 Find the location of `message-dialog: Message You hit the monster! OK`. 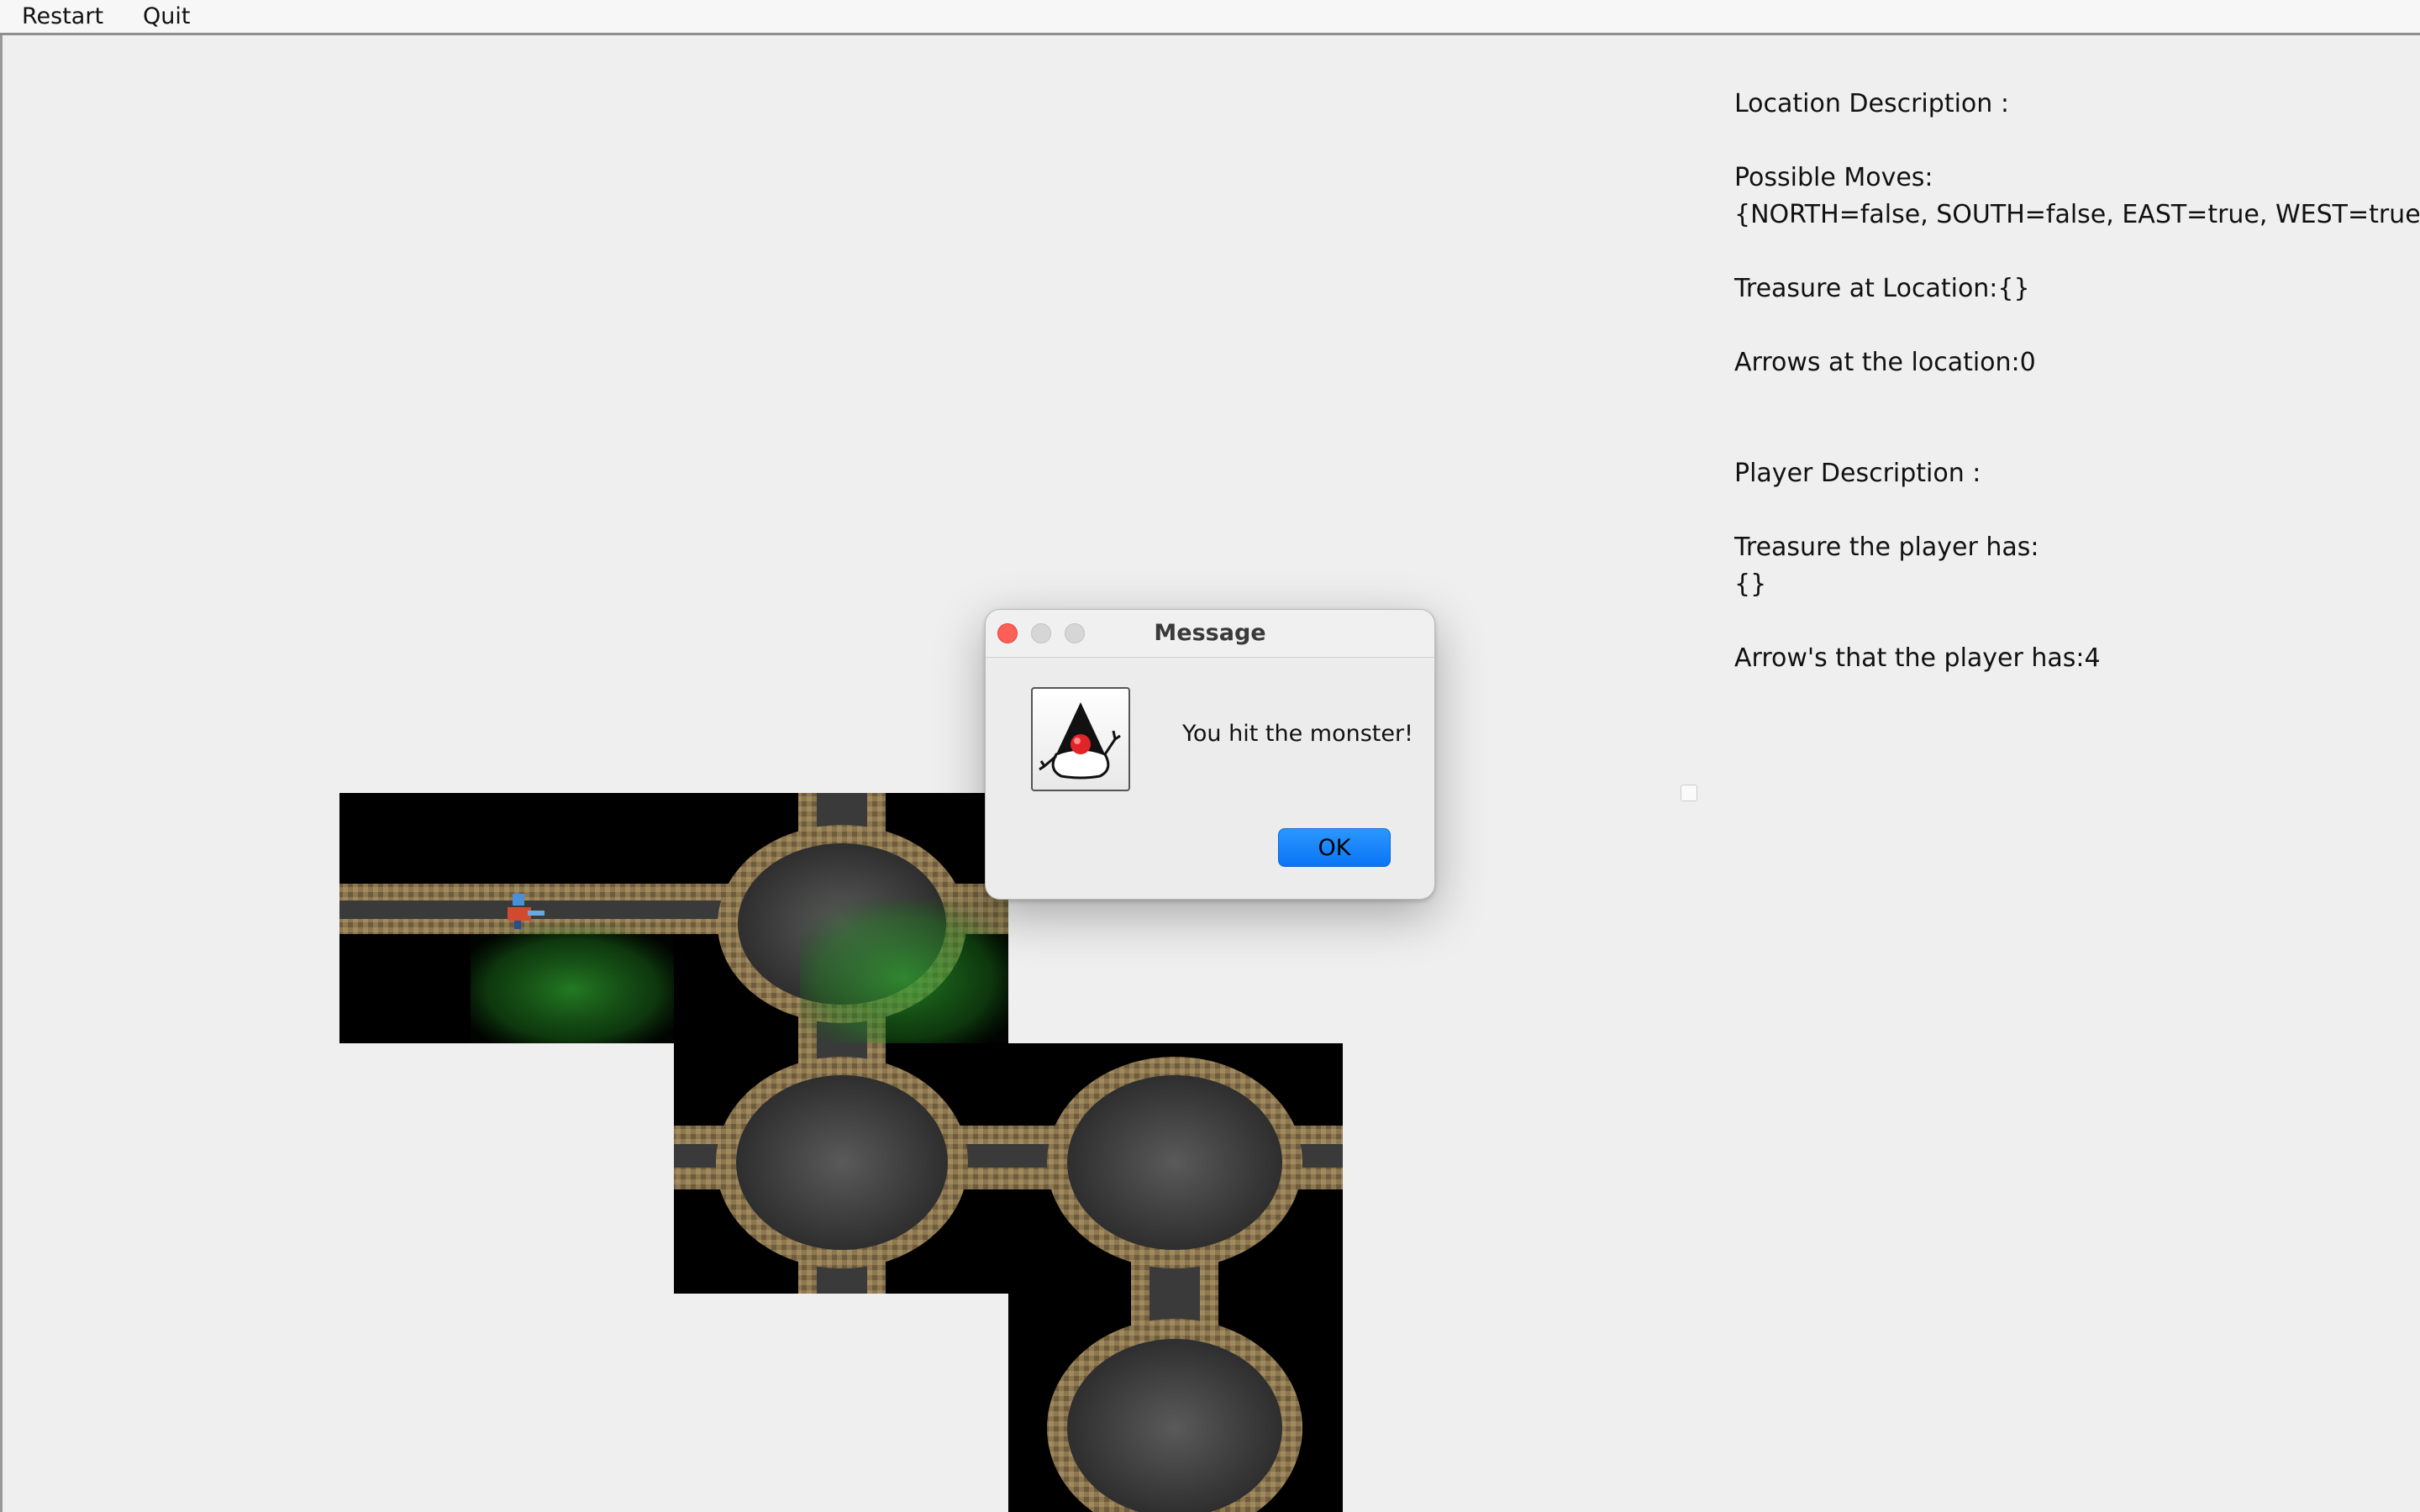

message-dialog: Message You hit the monster! OK is located at coordinates (1210, 754).